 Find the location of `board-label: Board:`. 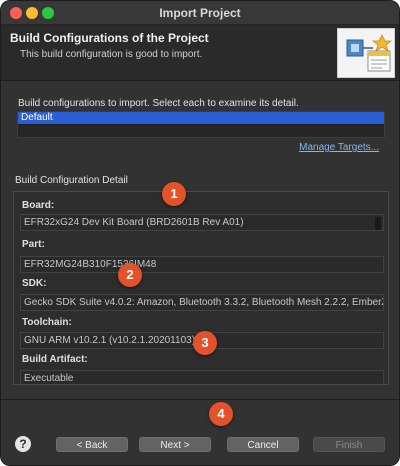

board-label: Board: is located at coordinates (38, 205).